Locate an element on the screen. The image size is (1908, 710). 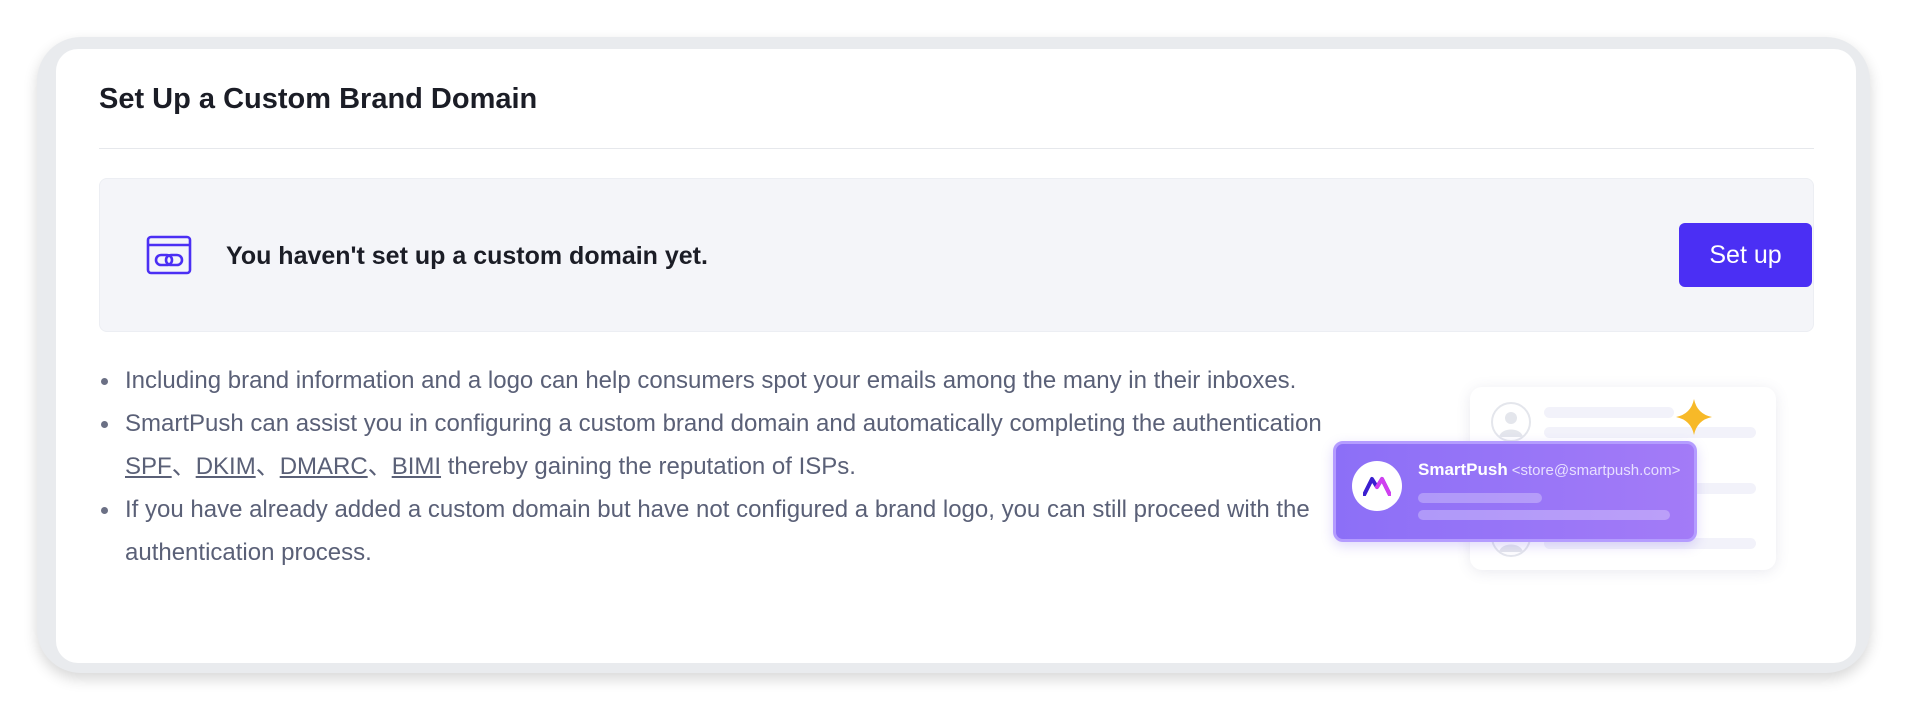
inbox-illustration: SmartPush <store@smartpush.com> is located at coordinates (1570, 487).